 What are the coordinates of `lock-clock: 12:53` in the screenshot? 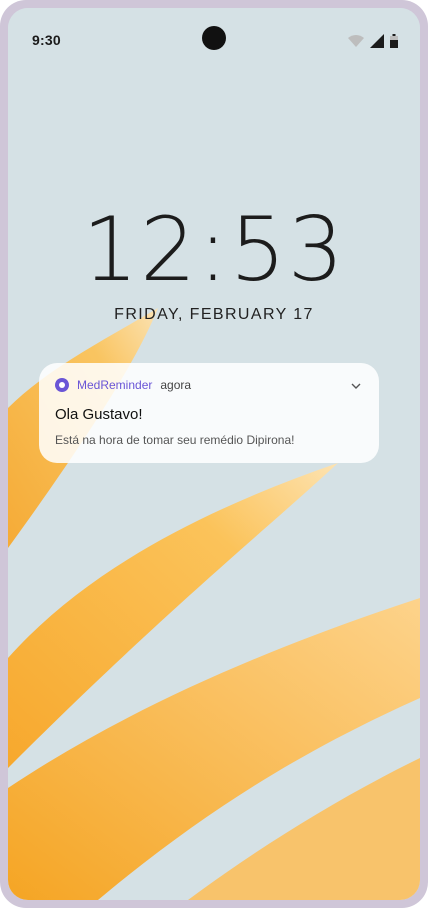 It's located at (214, 249).